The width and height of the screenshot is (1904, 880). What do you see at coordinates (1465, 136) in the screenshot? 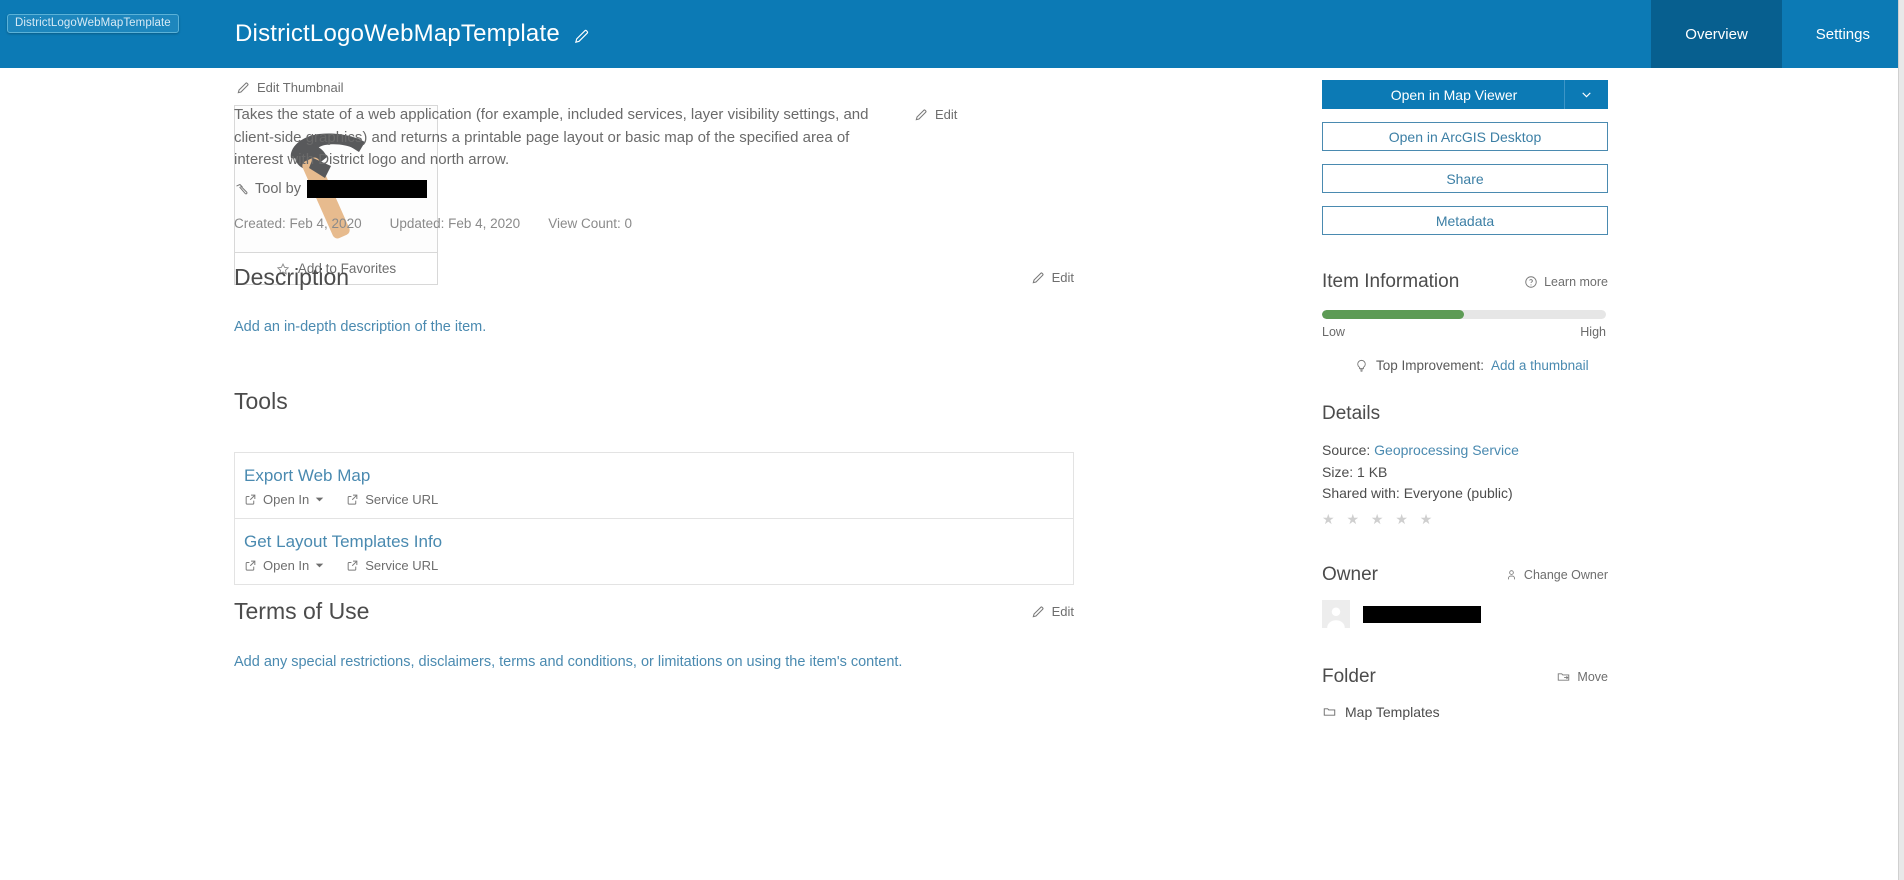
I see `open-in-arcgis-desktop-button: Open in ArcGIS Desktop` at bounding box center [1465, 136].